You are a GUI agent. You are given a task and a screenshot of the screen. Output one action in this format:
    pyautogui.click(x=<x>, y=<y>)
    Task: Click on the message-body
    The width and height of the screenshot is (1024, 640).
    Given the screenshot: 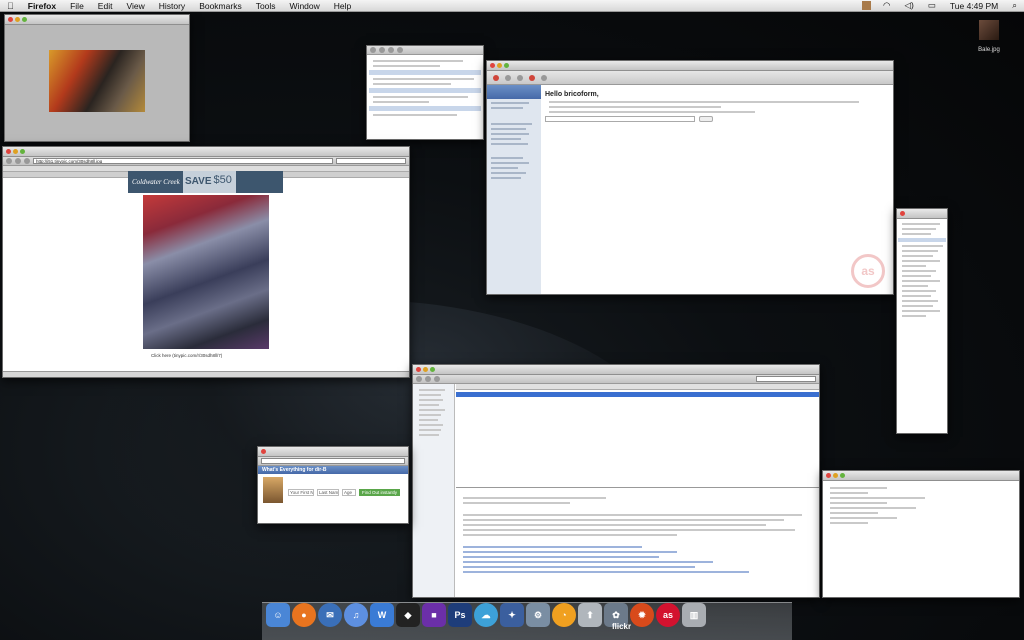 What is the action you would take?
    pyautogui.click(x=637, y=544)
    